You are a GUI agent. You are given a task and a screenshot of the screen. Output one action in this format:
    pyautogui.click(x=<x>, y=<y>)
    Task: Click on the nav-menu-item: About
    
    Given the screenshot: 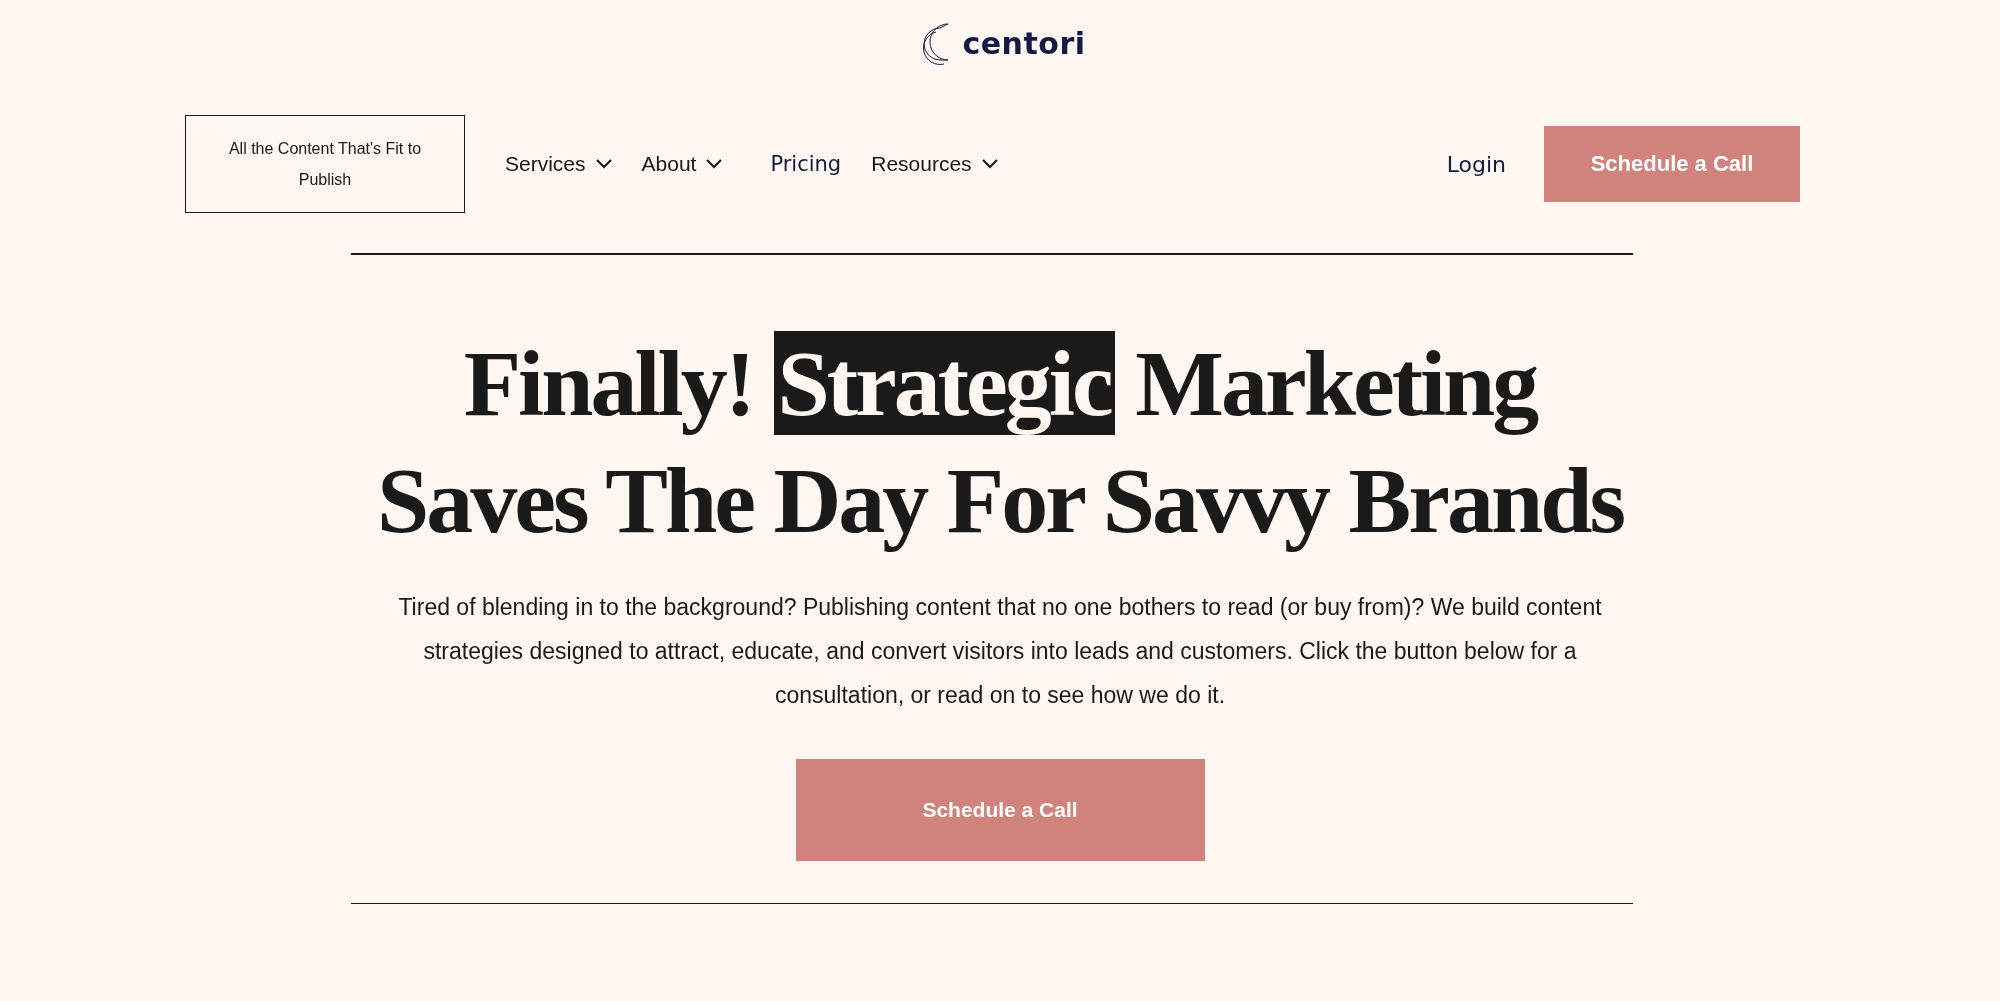 What is the action you would take?
    pyautogui.click(x=682, y=164)
    